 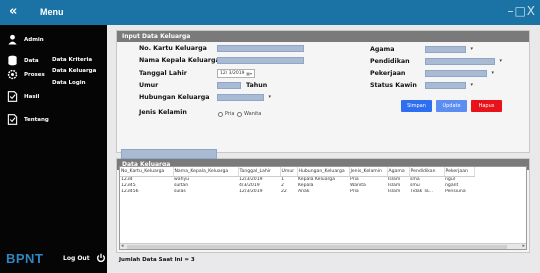 I want to click on sidebar-item-label: Tentang, so click(x=36, y=119).